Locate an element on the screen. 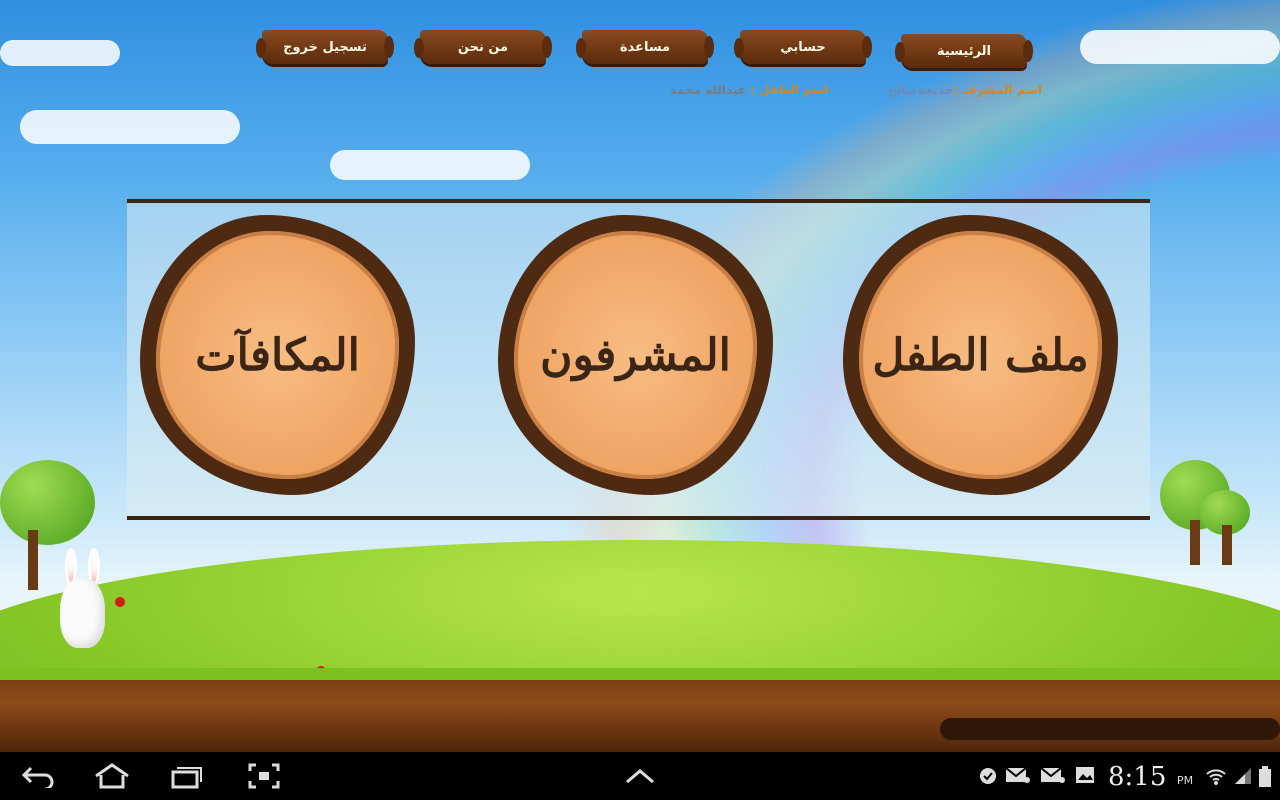  supervisor-info: اسم المشرف :خديجةصالح is located at coordinates (965, 90).